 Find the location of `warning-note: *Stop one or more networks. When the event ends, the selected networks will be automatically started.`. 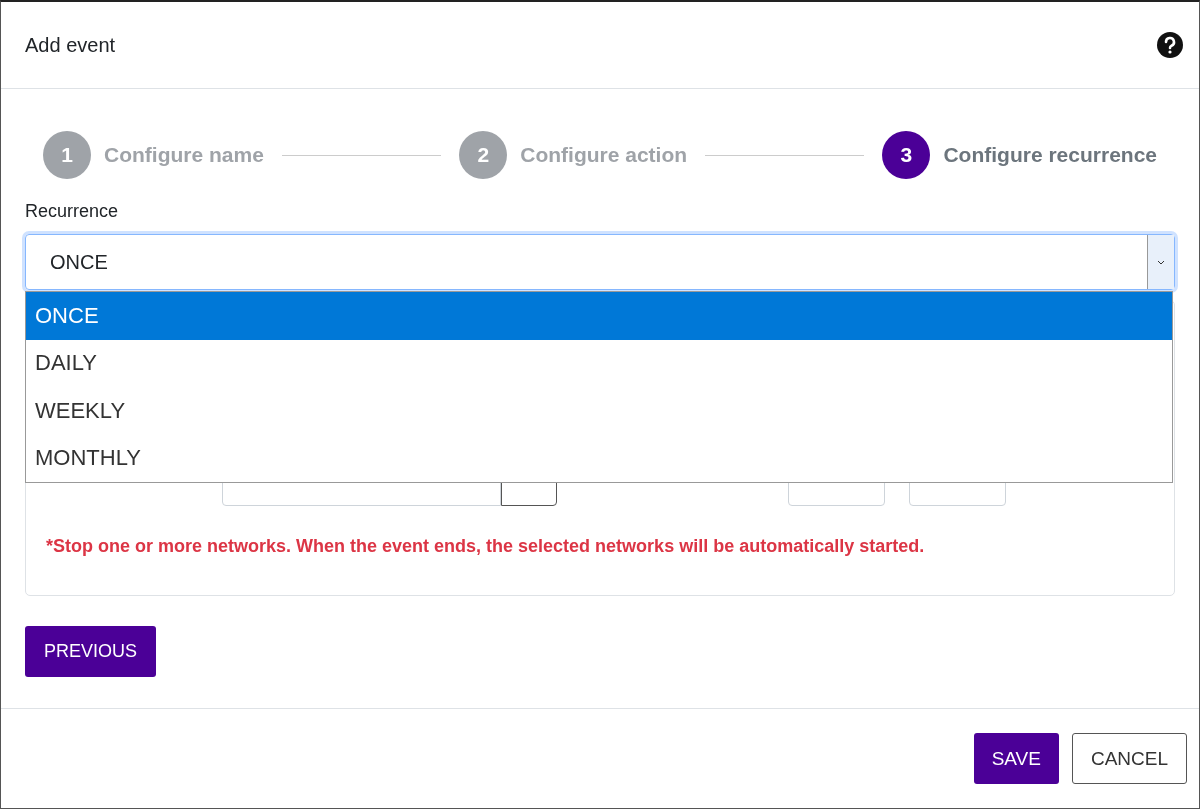

warning-note: *Stop one or more networks. When the event ends, the selected networks will be automatically started. is located at coordinates (486, 546).